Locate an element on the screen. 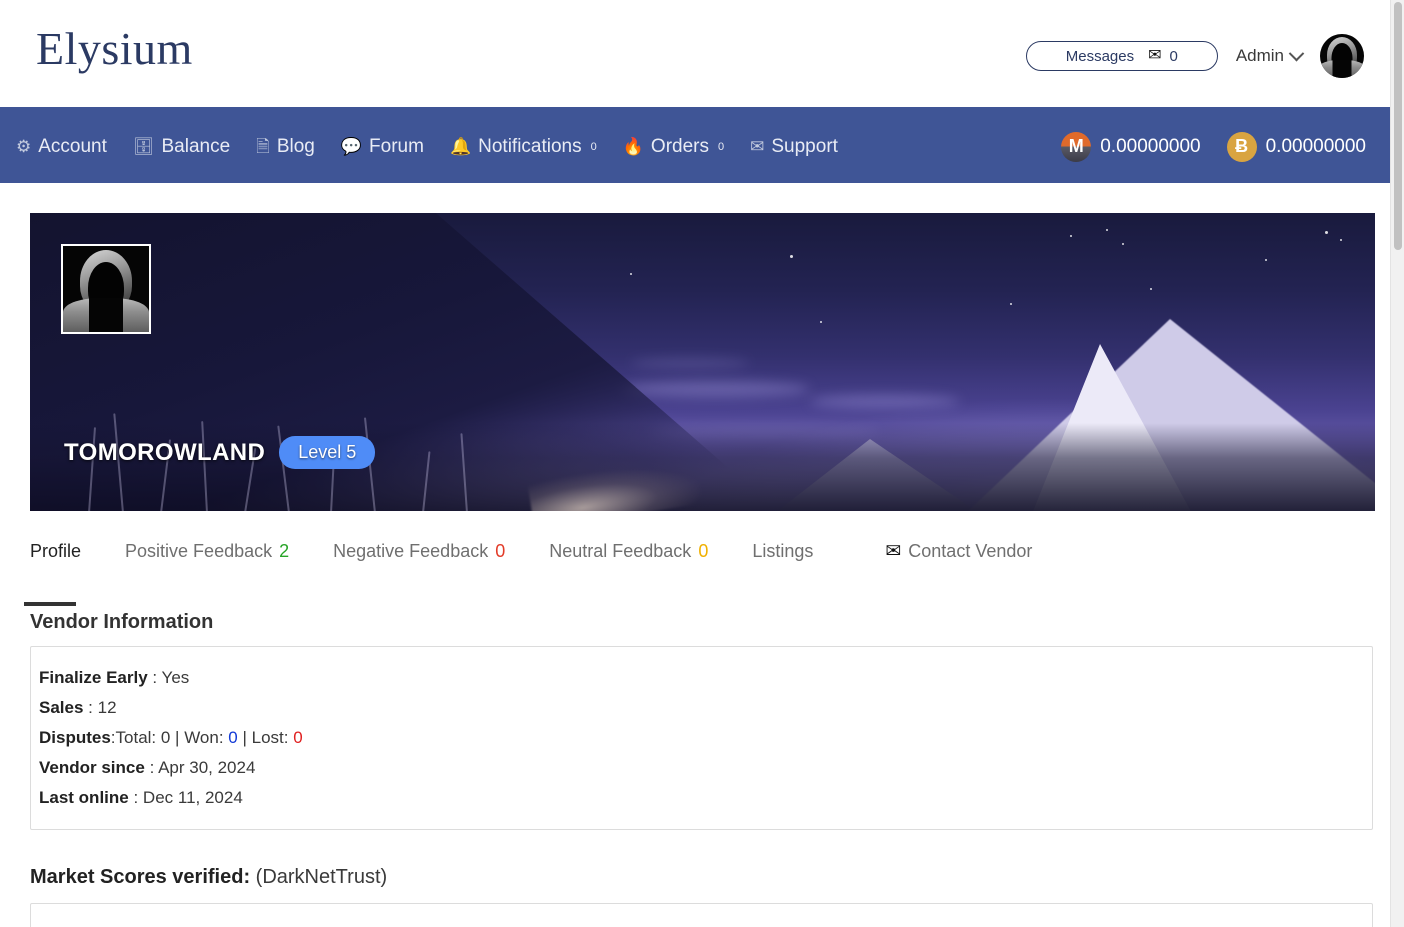 This screenshot has width=1404, height=927. tab-count: 2 is located at coordinates (284, 551).